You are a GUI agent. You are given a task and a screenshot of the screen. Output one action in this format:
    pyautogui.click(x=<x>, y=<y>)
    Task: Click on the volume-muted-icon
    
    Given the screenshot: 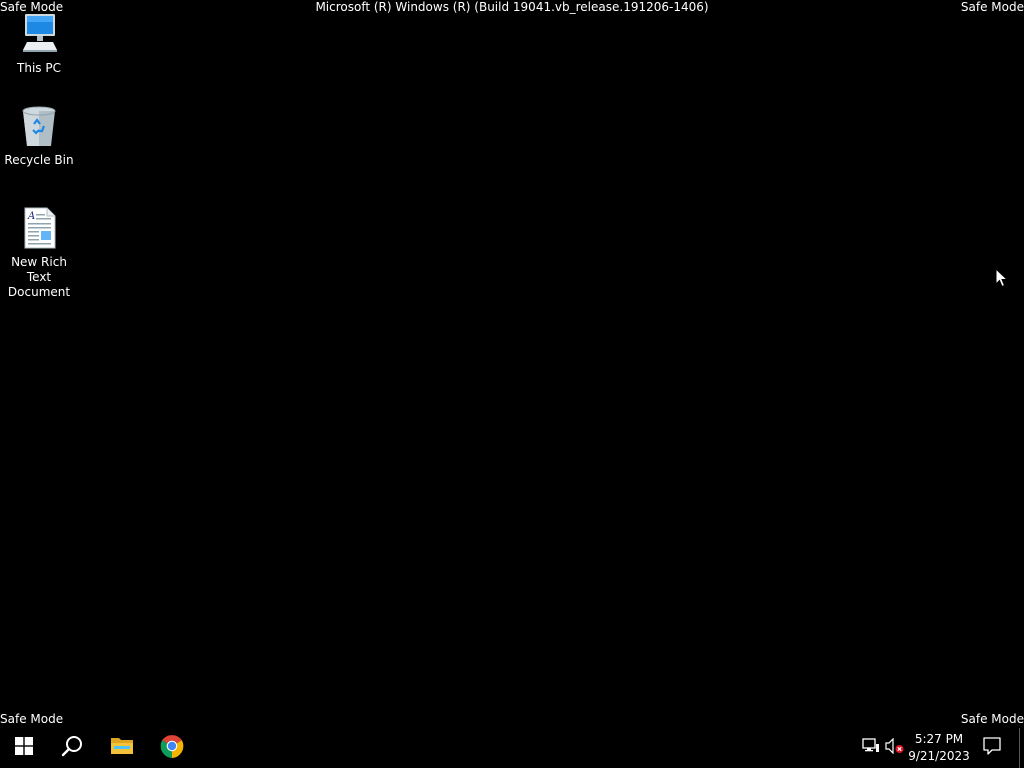 What is the action you would take?
    pyautogui.click(x=895, y=747)
    